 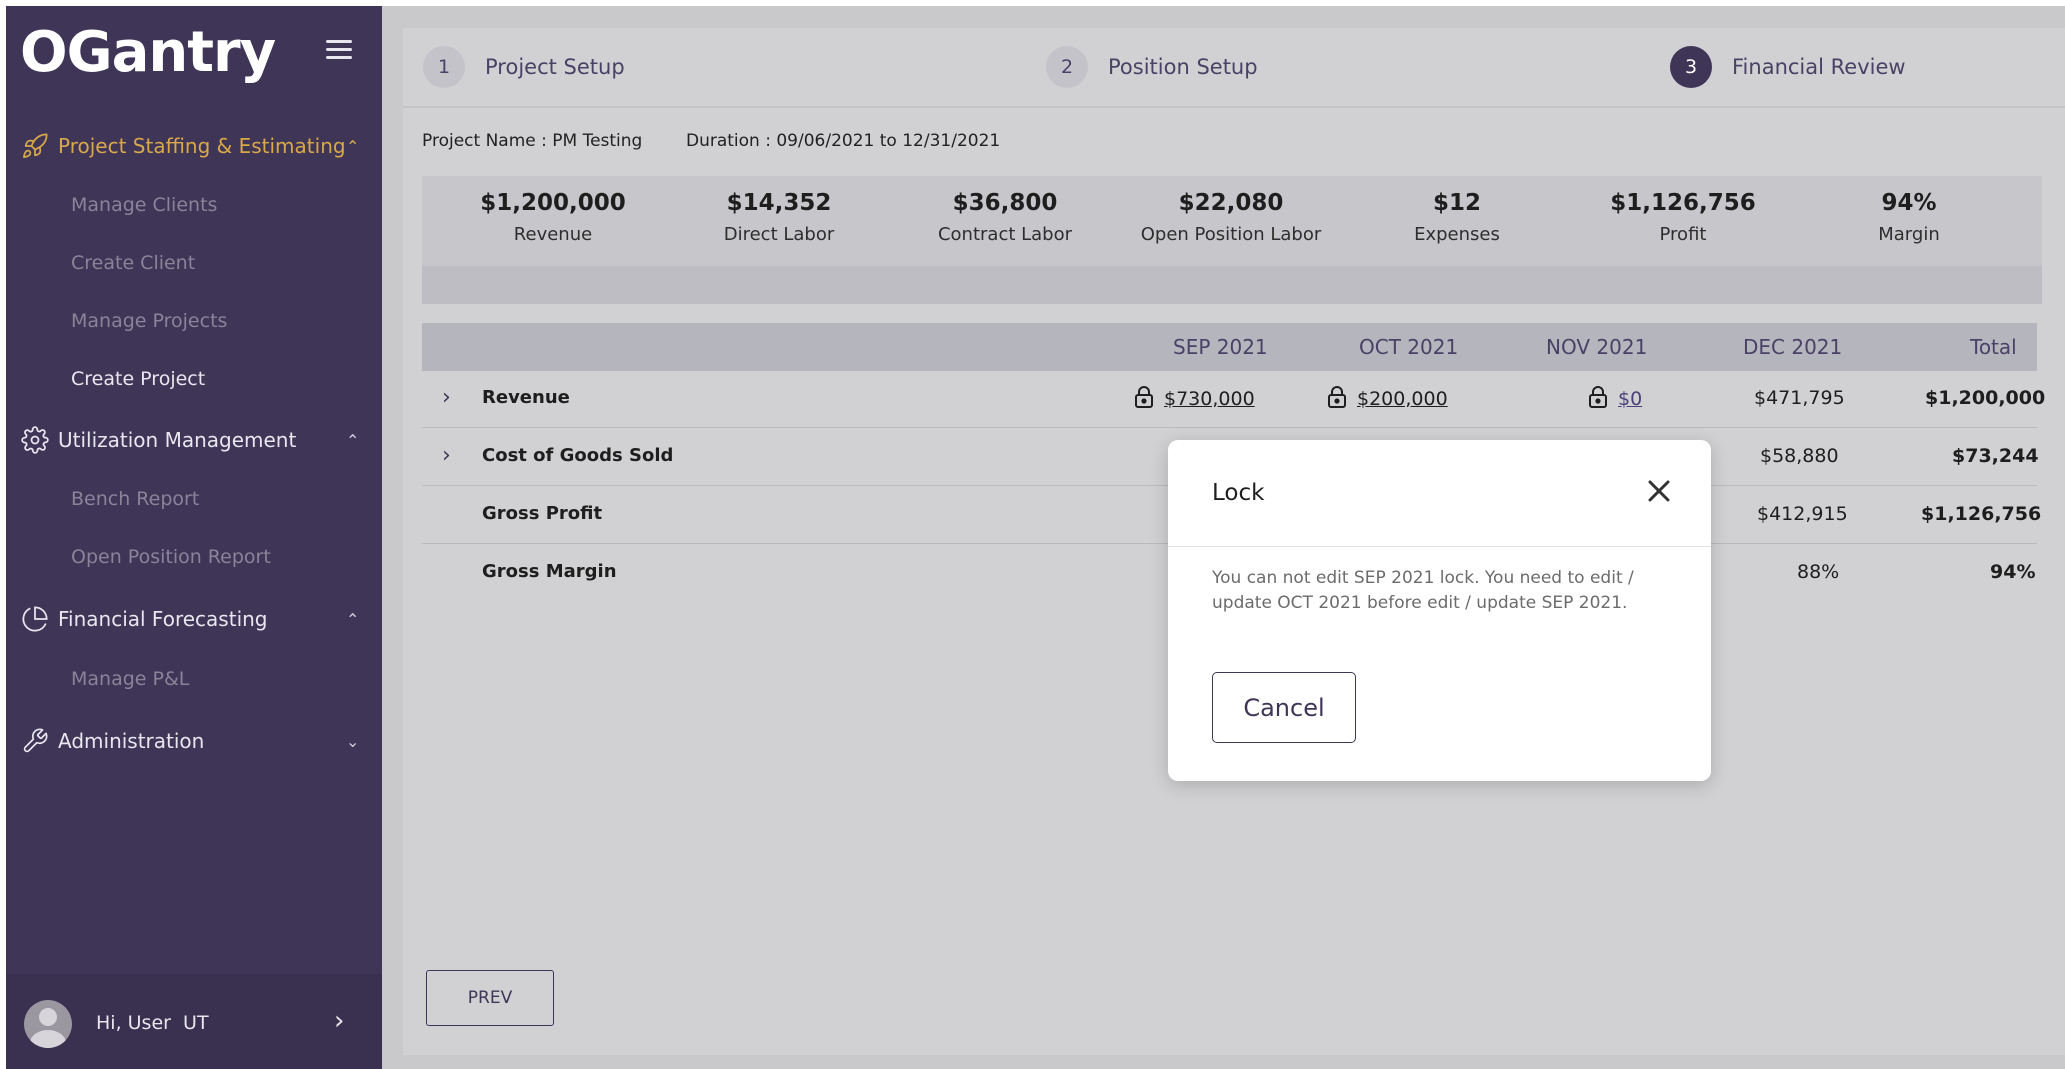 I want to click on metric-profit: $1,126,756 Profit, so click(x=1683, y=217).